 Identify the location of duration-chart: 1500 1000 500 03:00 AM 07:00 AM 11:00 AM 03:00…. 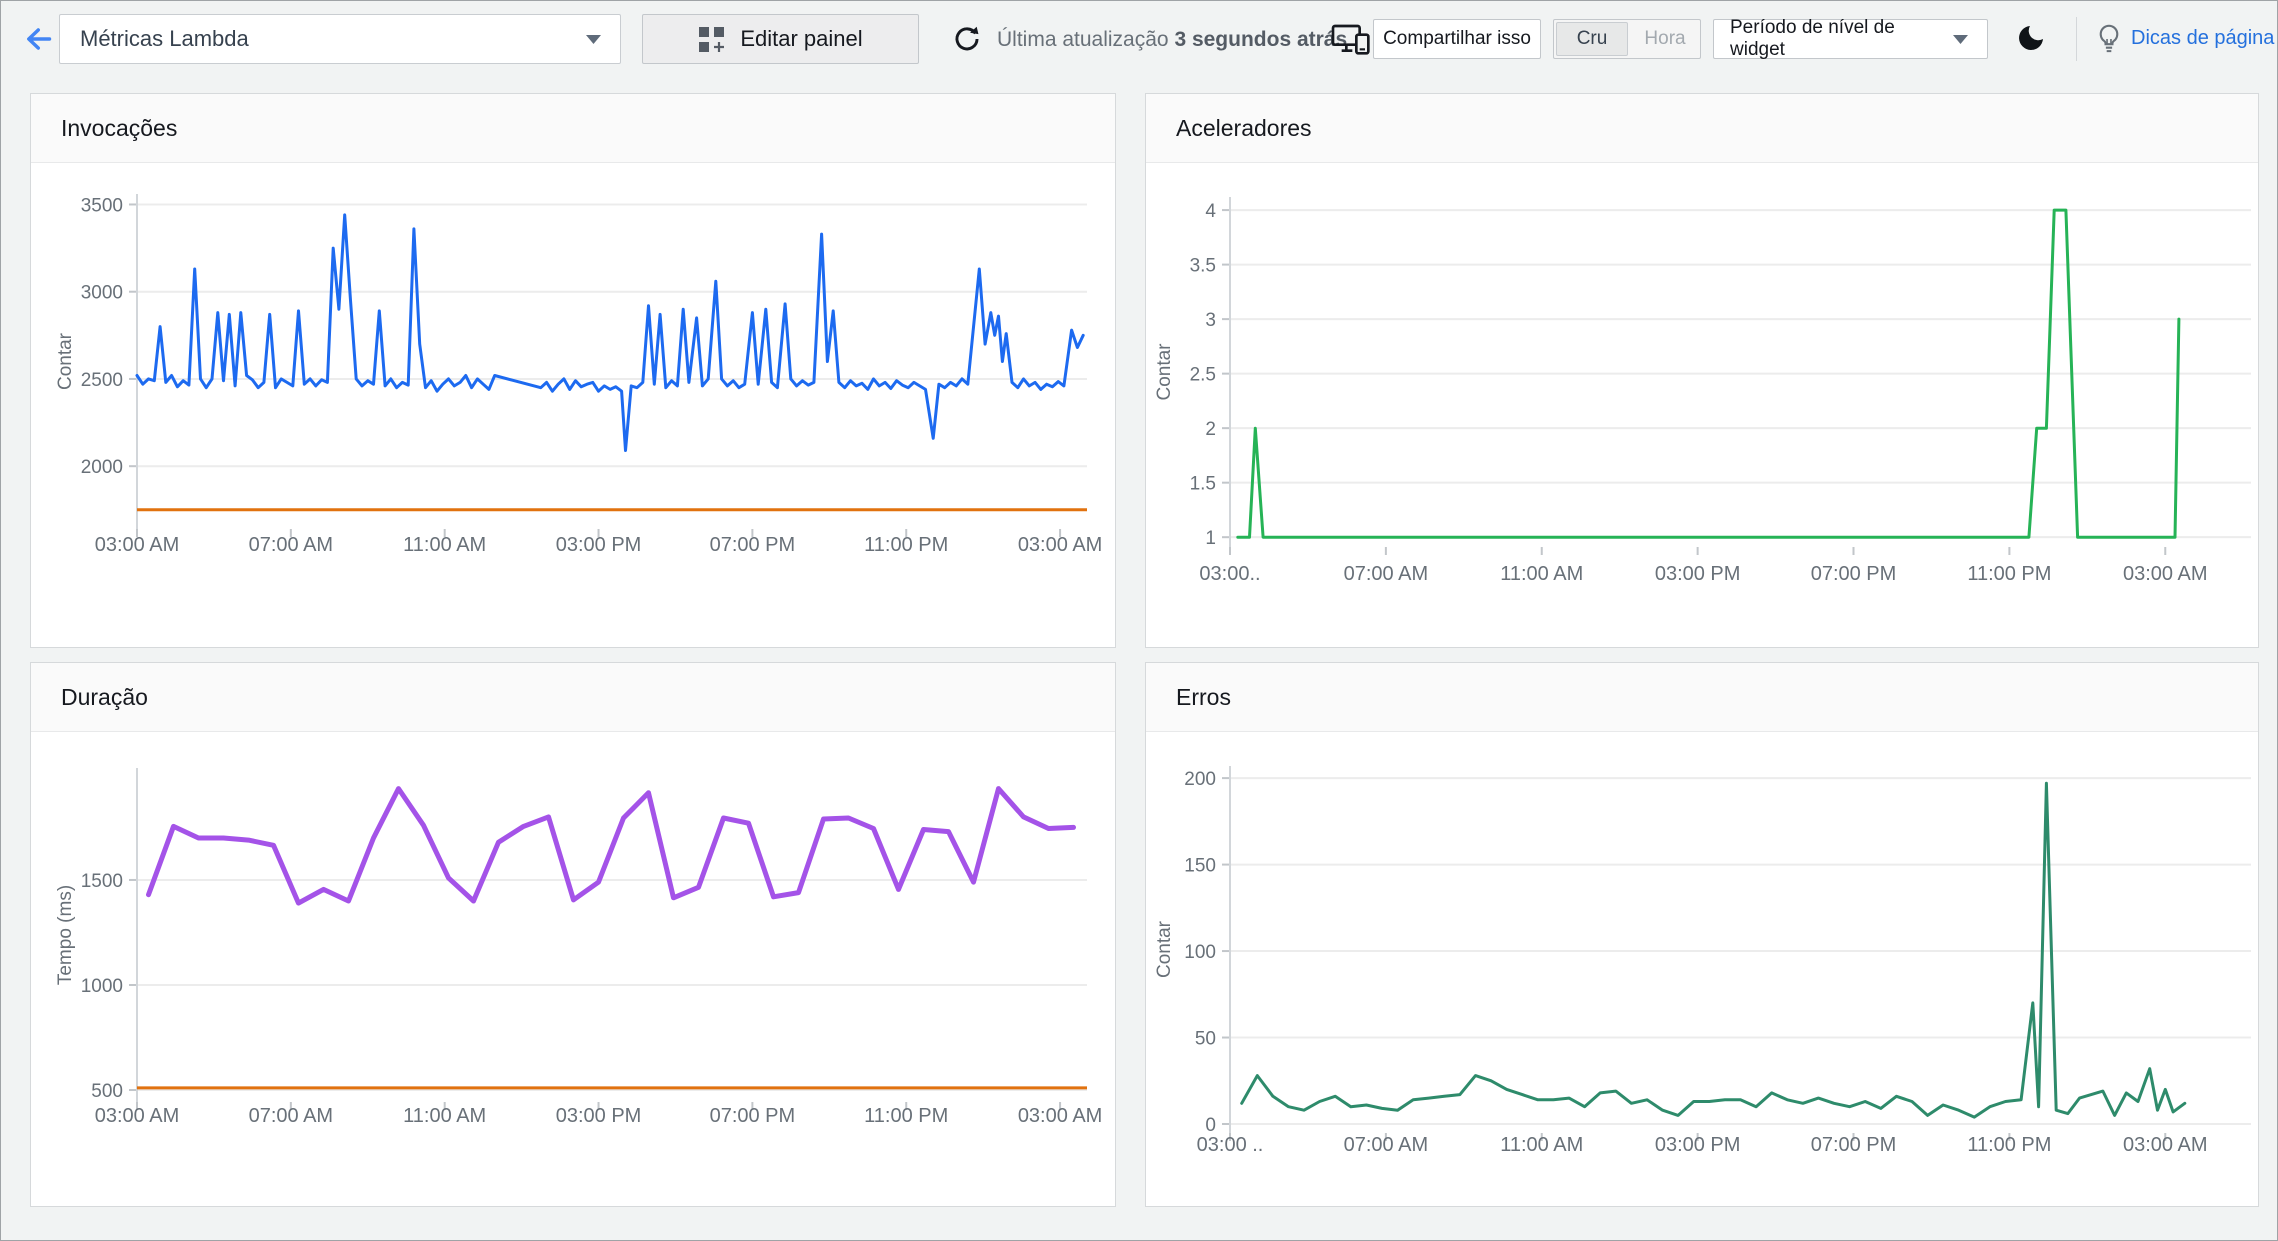
(579, 947).